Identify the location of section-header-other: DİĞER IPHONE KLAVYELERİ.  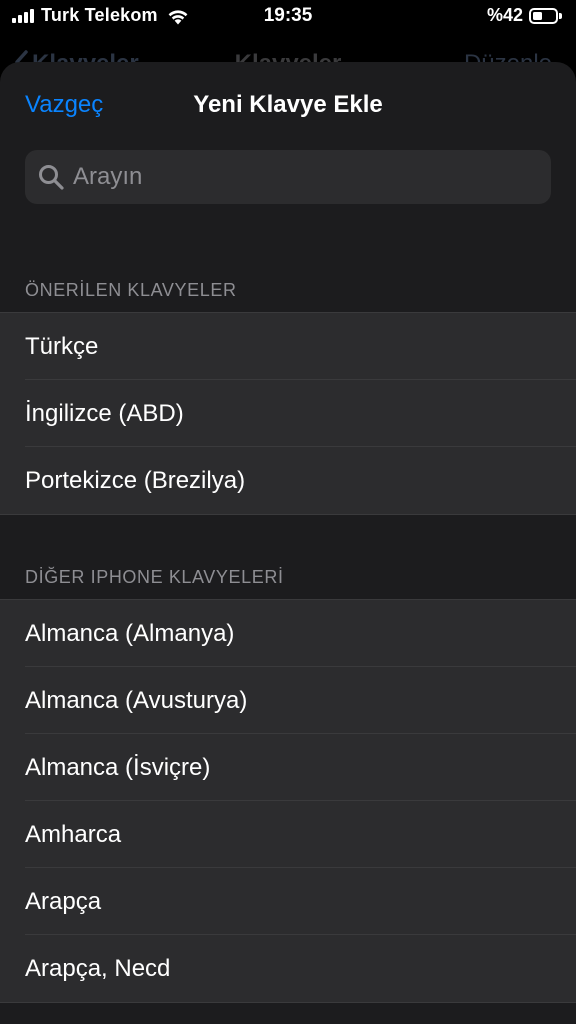
(154, 577).